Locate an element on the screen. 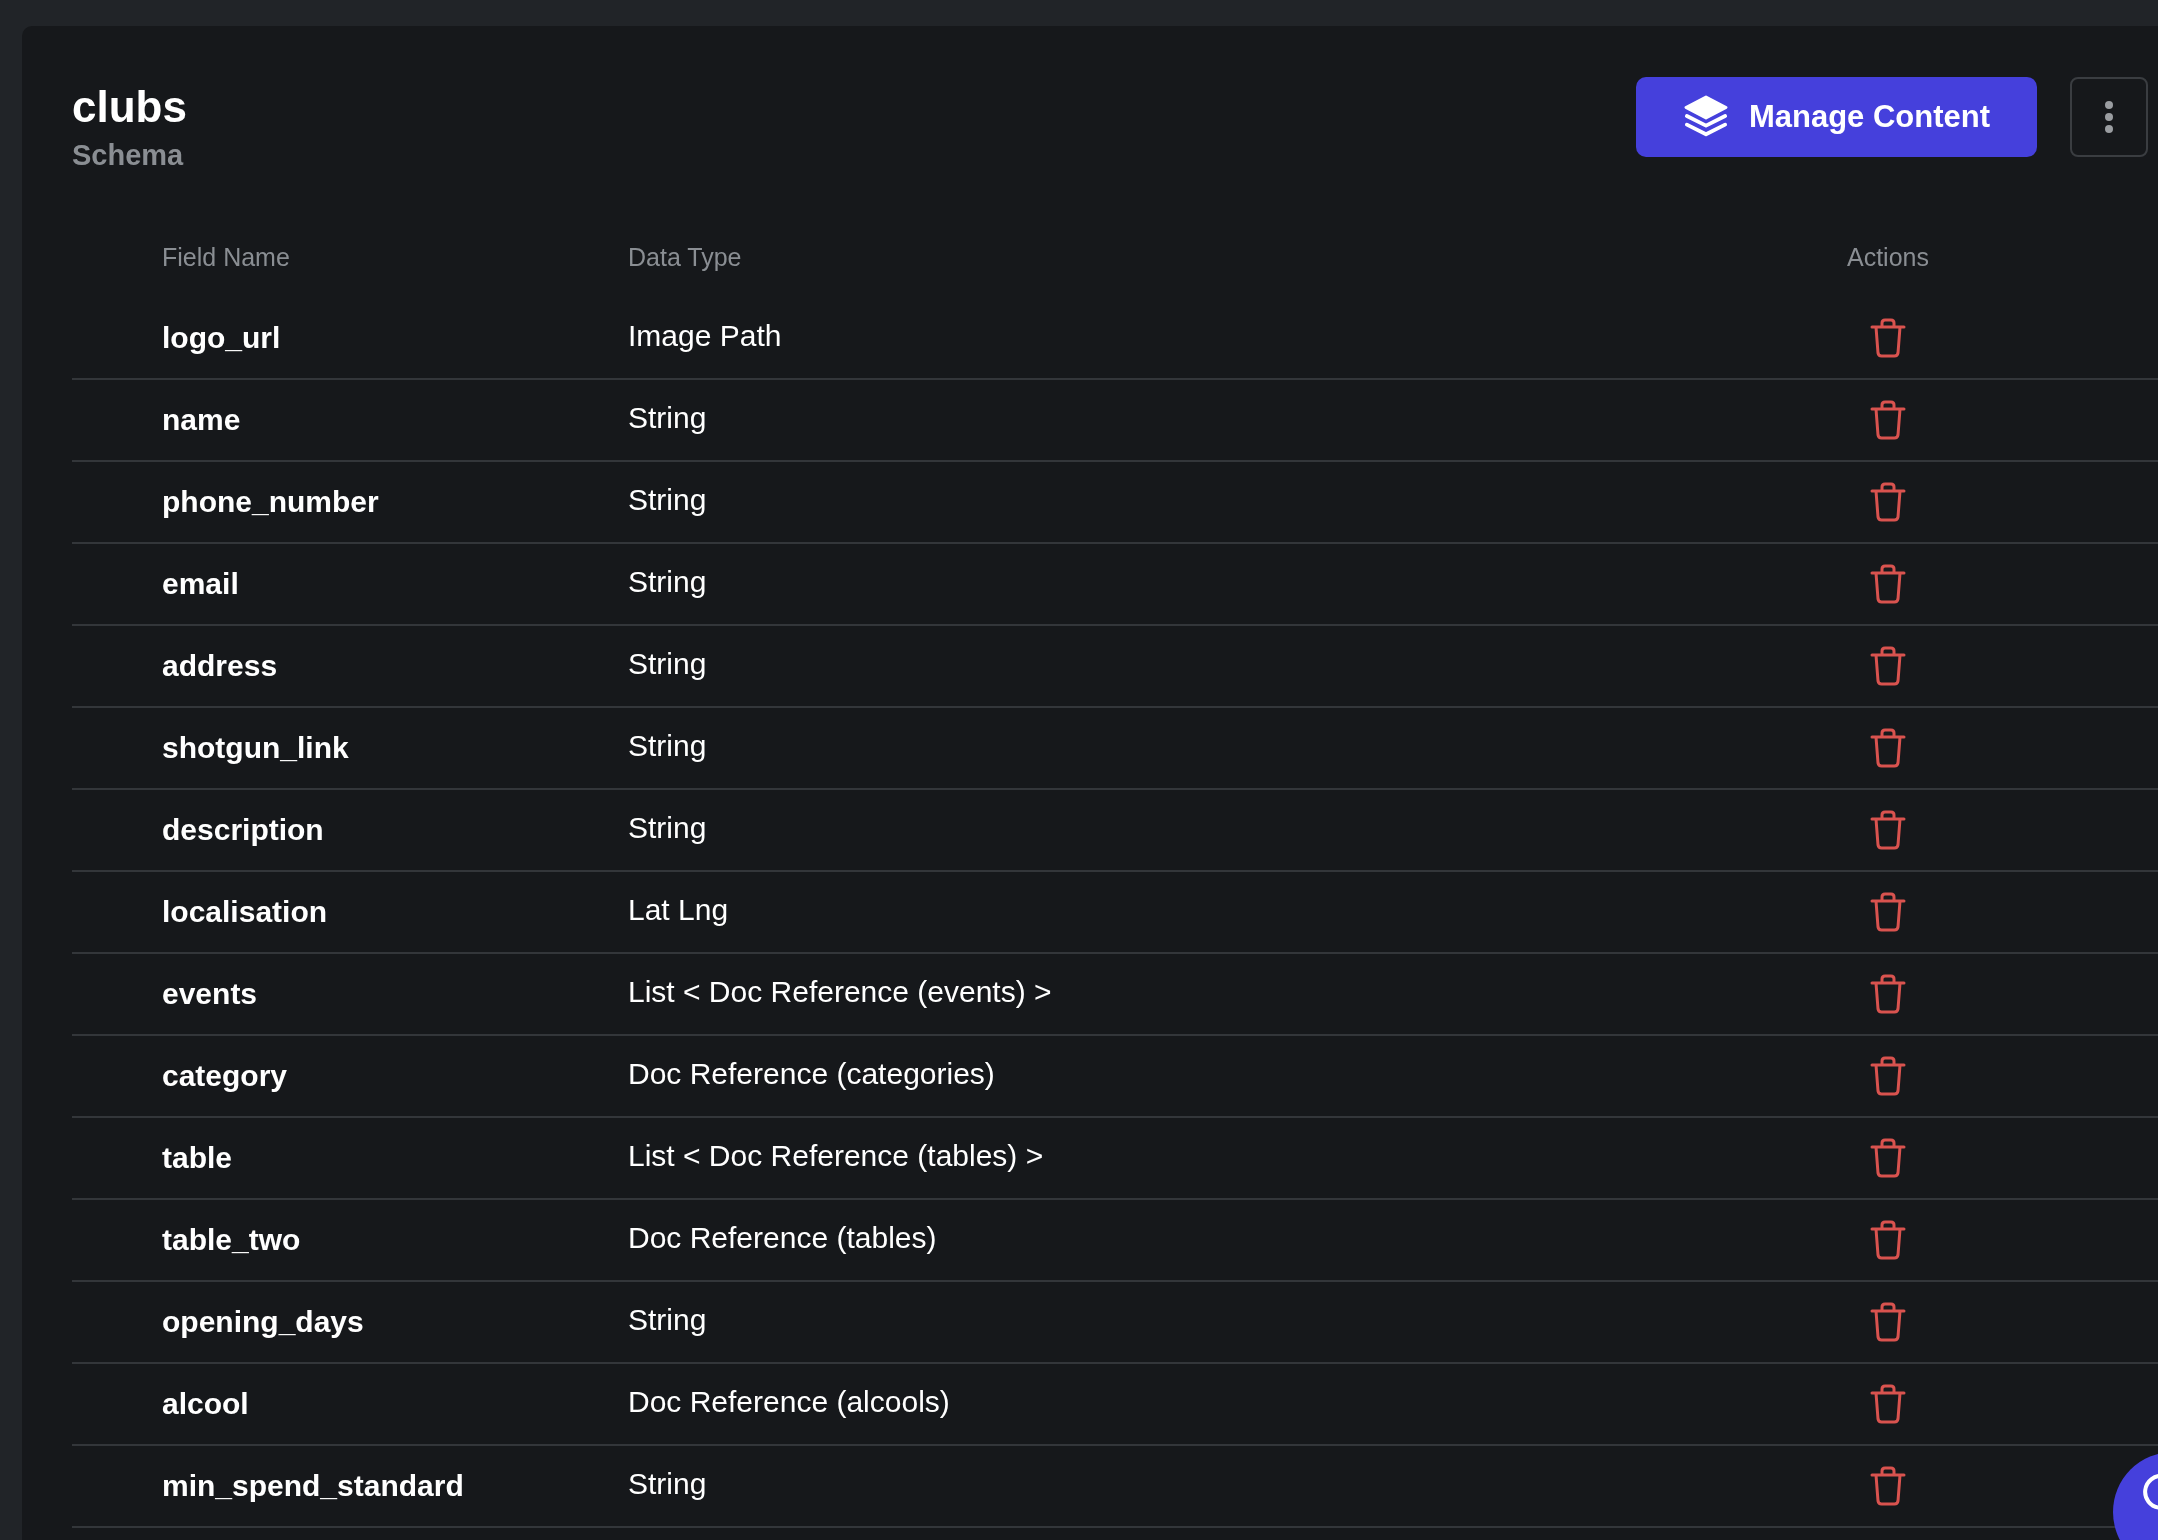  data-type: Lat Lng is located at coordinates (679, 910).